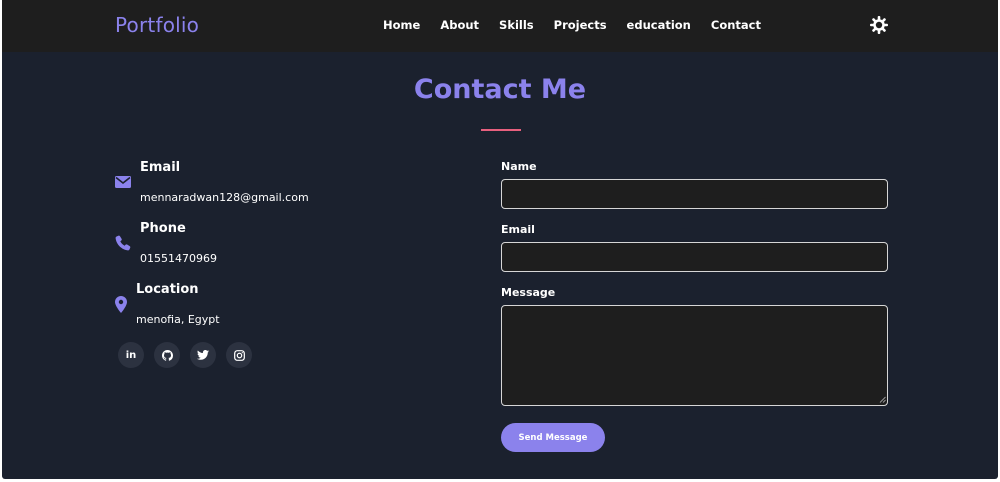  Describe the element at coordinates (516, 25) in the screenshot. I see `nav-link-skills: Skills` at that location.